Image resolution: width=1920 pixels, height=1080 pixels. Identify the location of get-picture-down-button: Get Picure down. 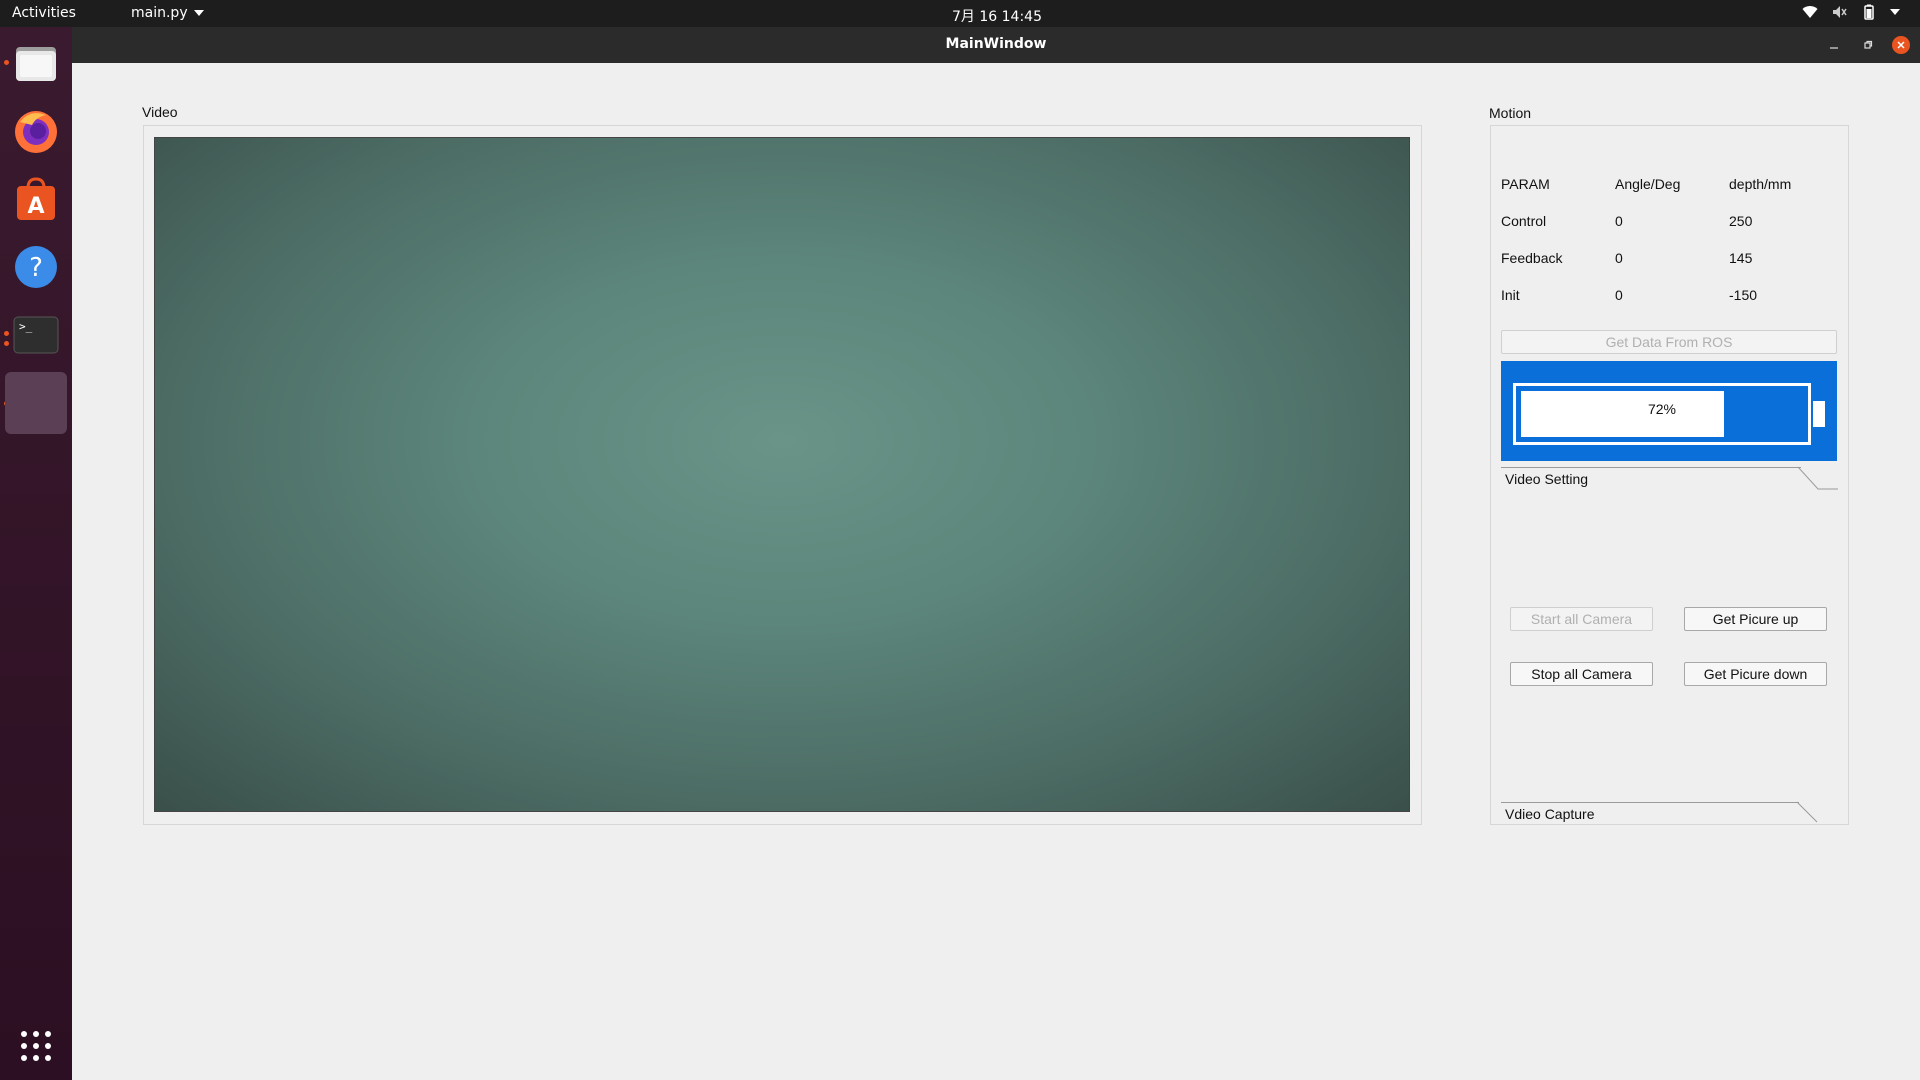
(1755, 674).